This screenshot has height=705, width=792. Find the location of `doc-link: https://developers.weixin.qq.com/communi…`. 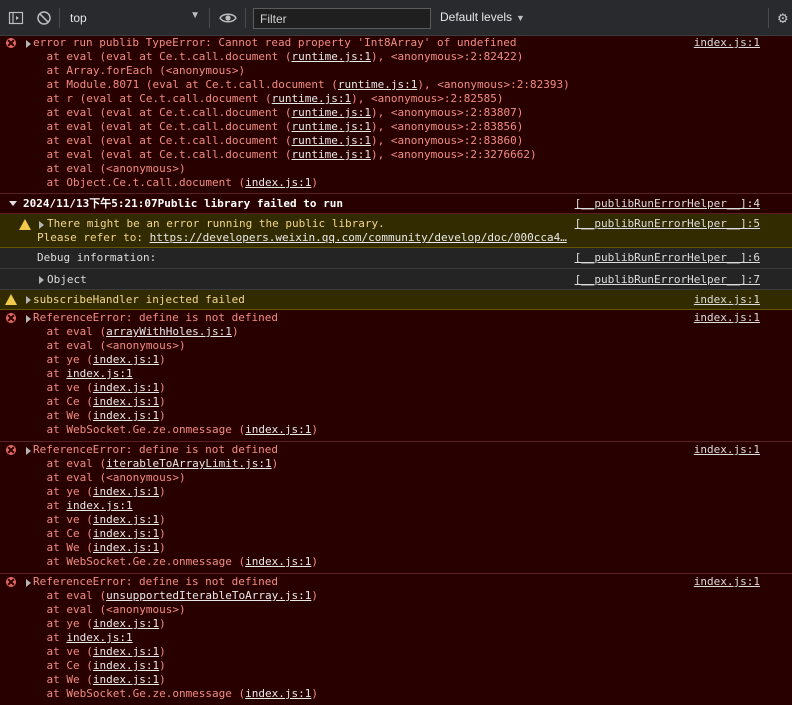

doc-link: https://developers.weixin.qq.com/communi… is located at coordinates (358, 237).